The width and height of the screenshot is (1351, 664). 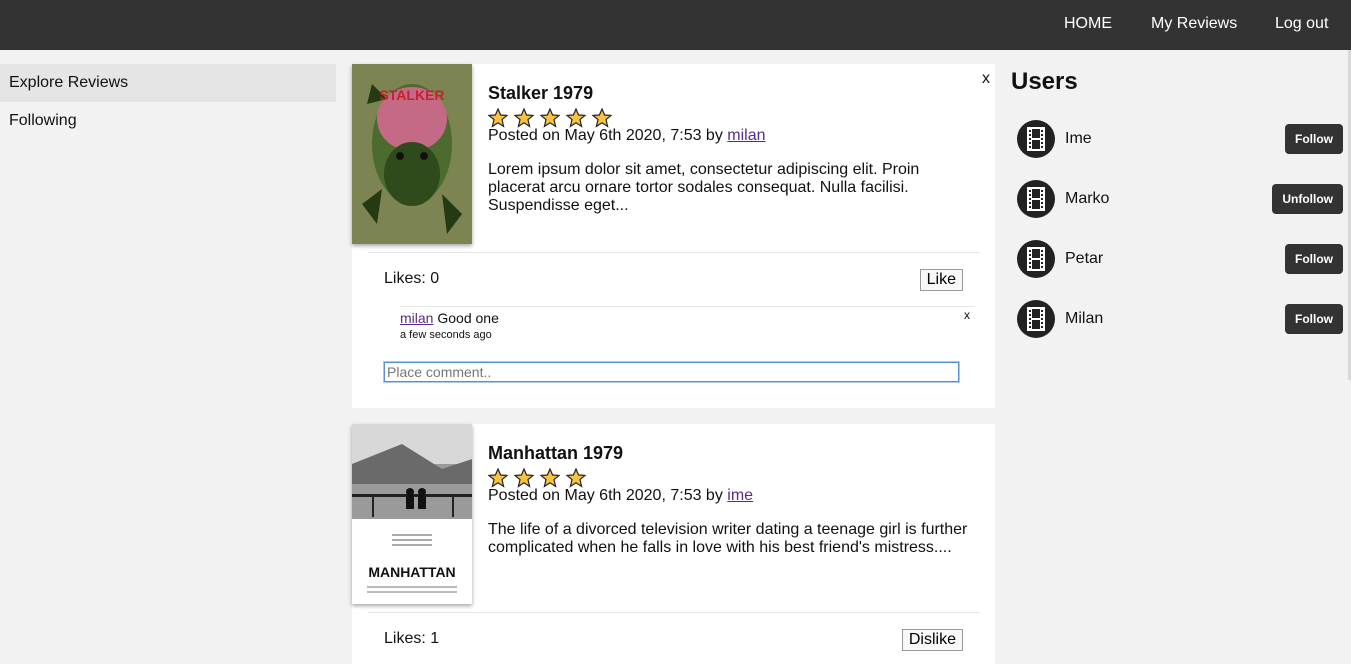 I want to click on stalker-poster-art: STALKER, so click(x=412, y=154).